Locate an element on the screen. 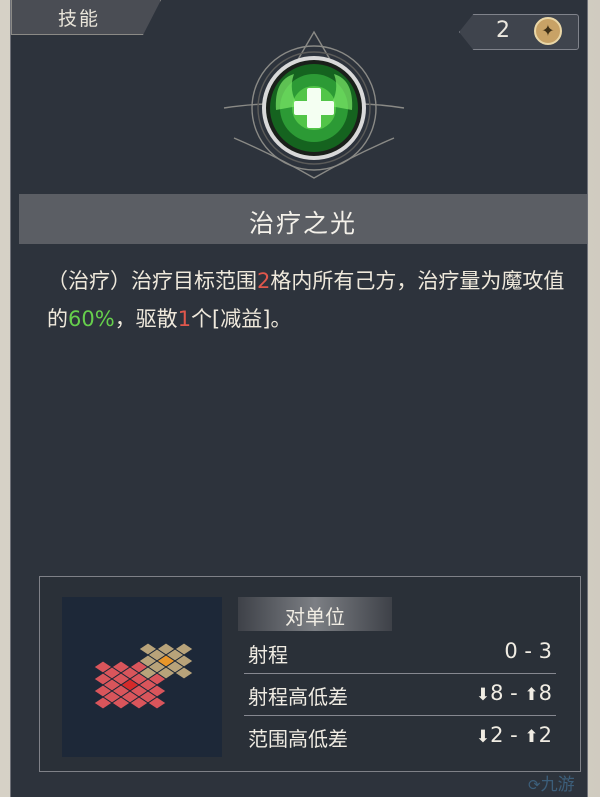 The height and width of the screenshot is (797, 600). desc-segment: （治疗）治疗目标范围 is located at coordinates (152, 281).